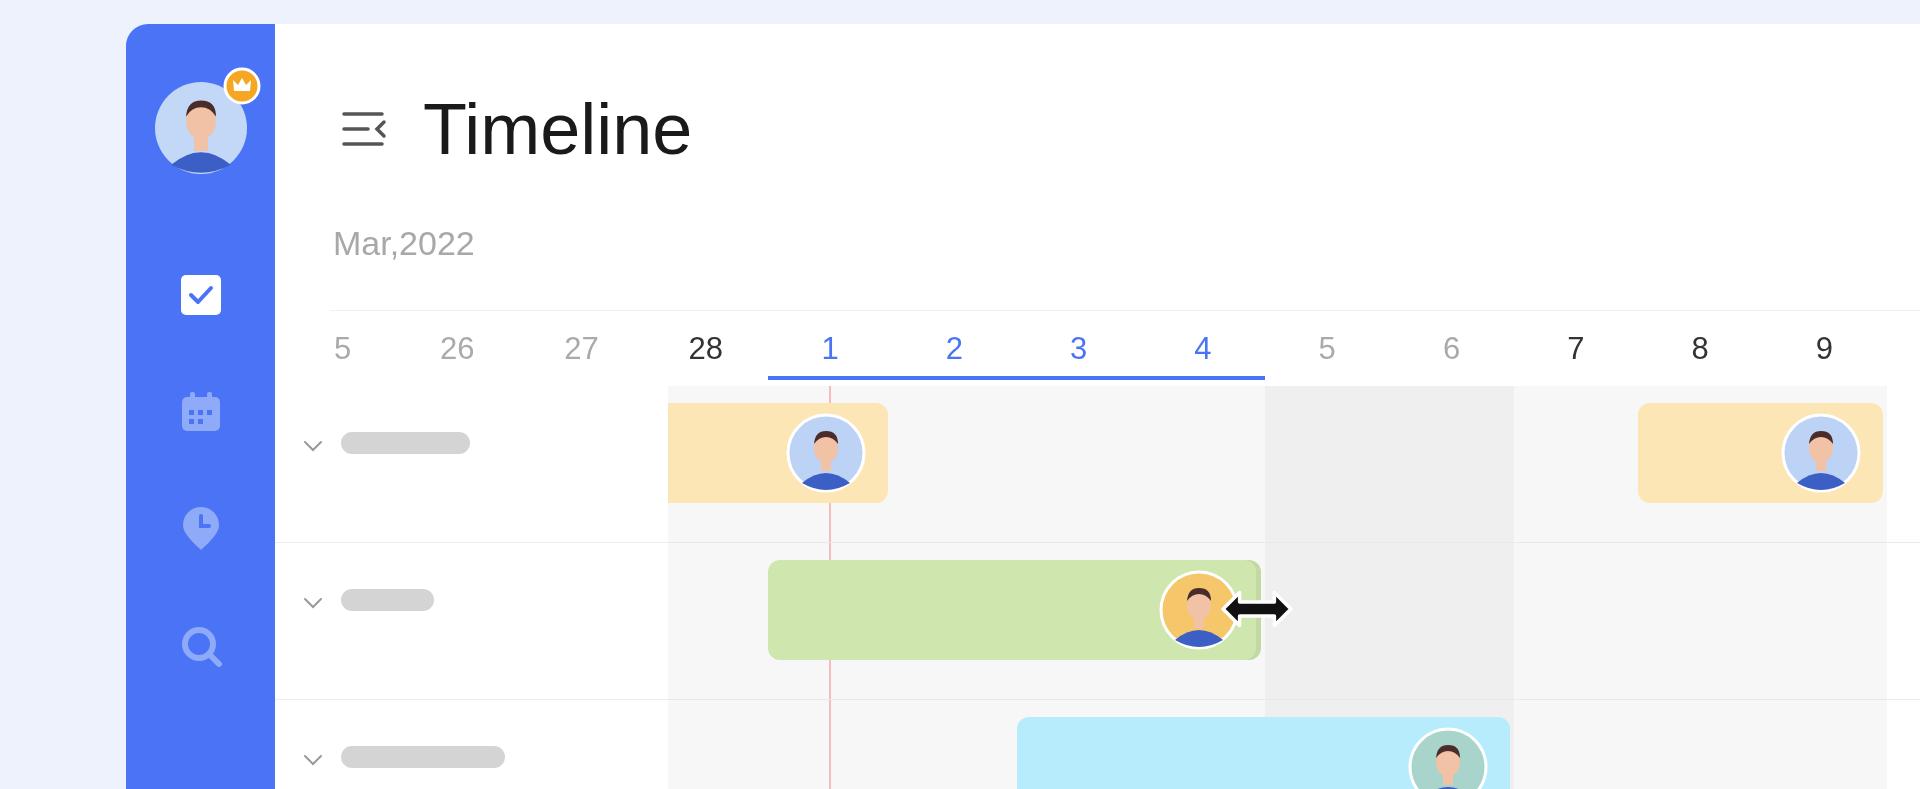  What do you see at coordinates (457, 348) in the screenshot?
I see `date-label: 26` at bounding box center [457, 348].